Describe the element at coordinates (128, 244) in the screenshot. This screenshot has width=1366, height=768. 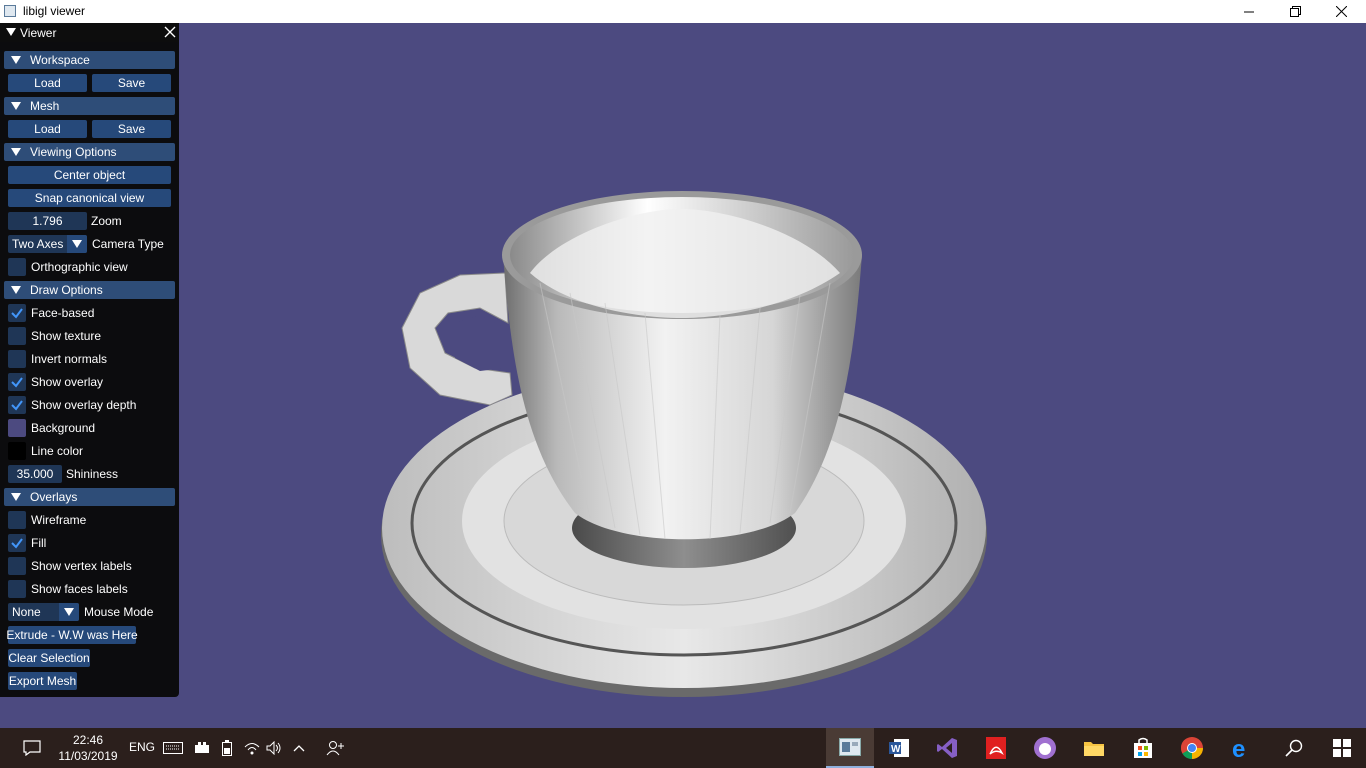
I see `camera-type-label: Camera Type` at that location.